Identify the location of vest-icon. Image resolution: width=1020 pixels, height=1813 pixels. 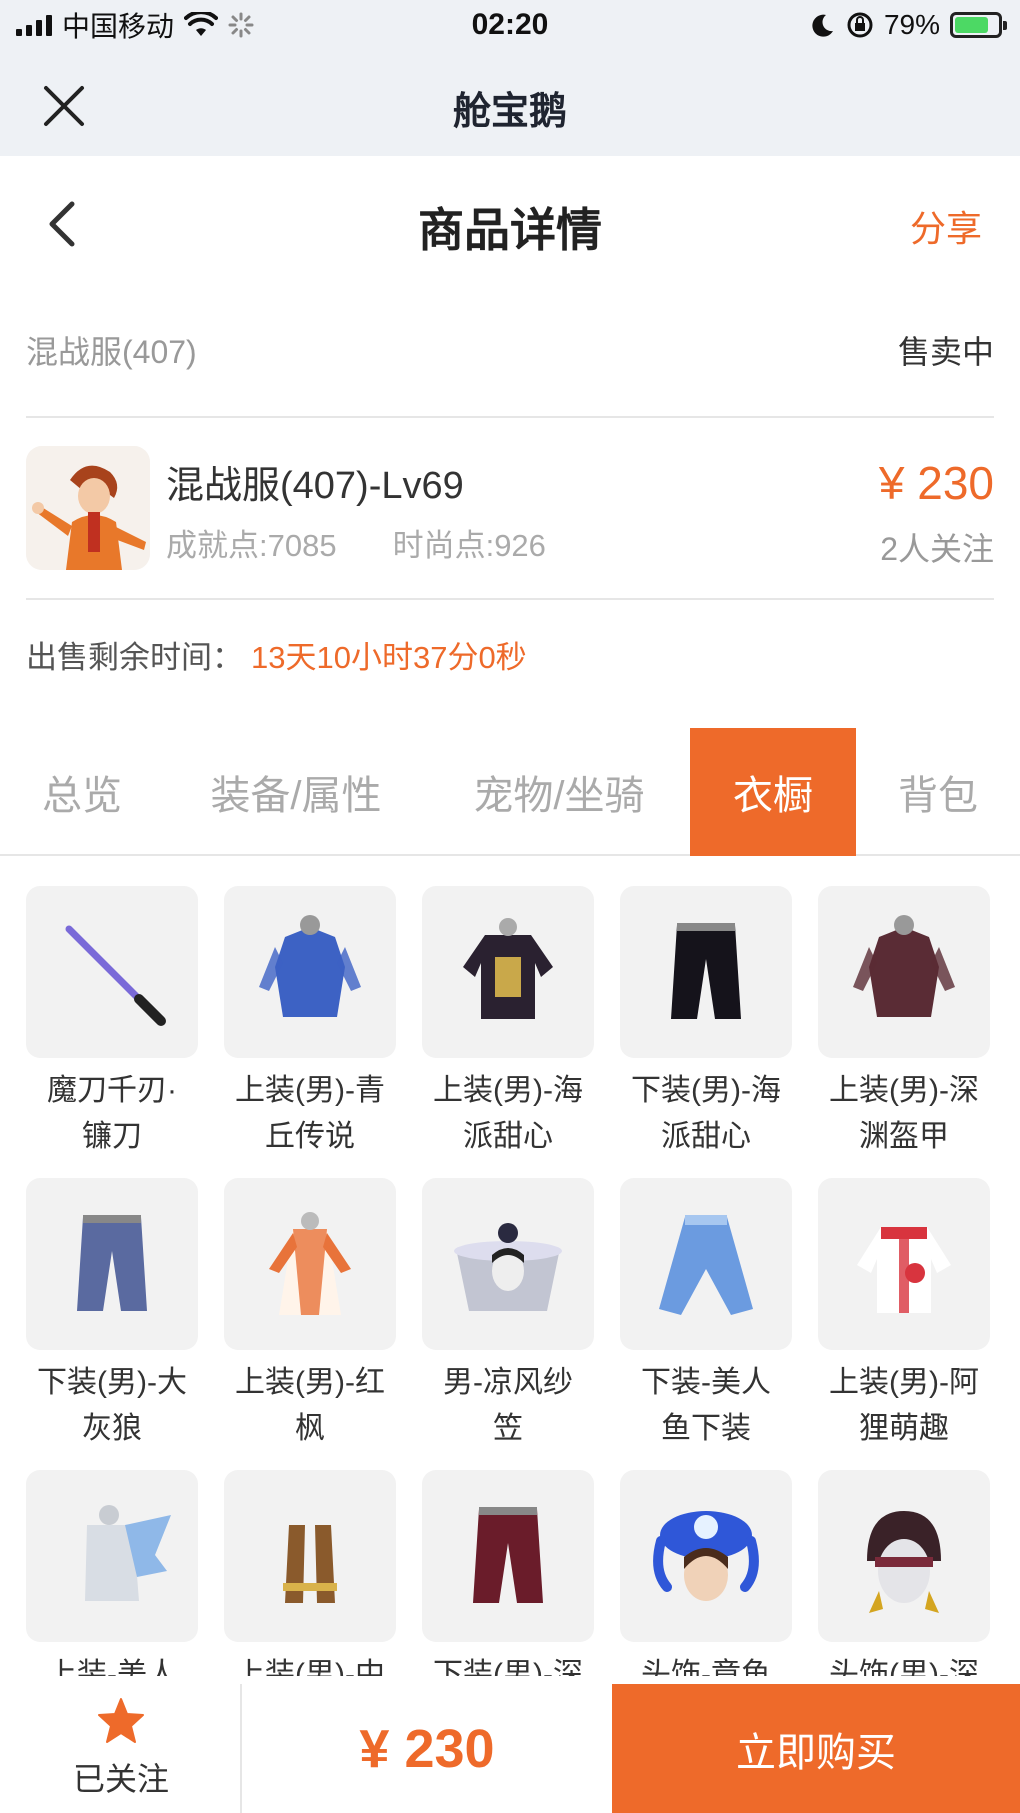
(310, 1556).